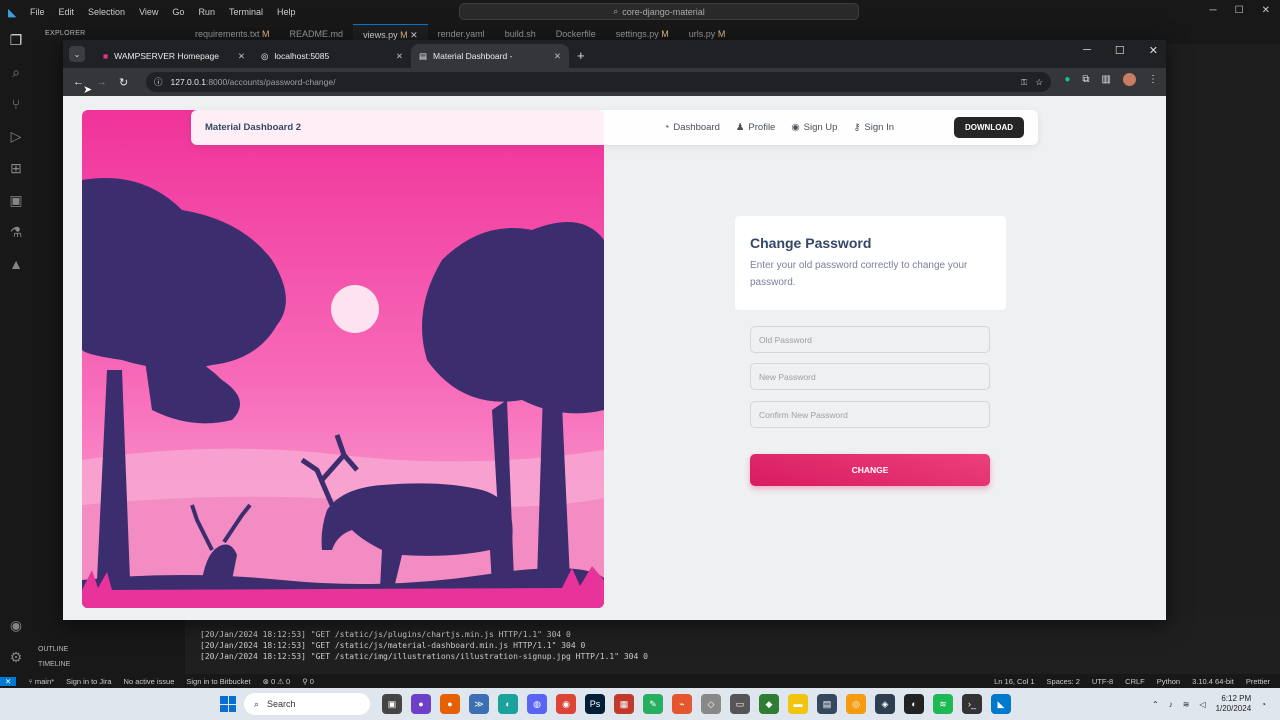  Describe the element at coordinates (174, 56) in the screenshot. I see `chrome-tab-wamp: ■ WAMPSERVER Homepage ✕` at that location.